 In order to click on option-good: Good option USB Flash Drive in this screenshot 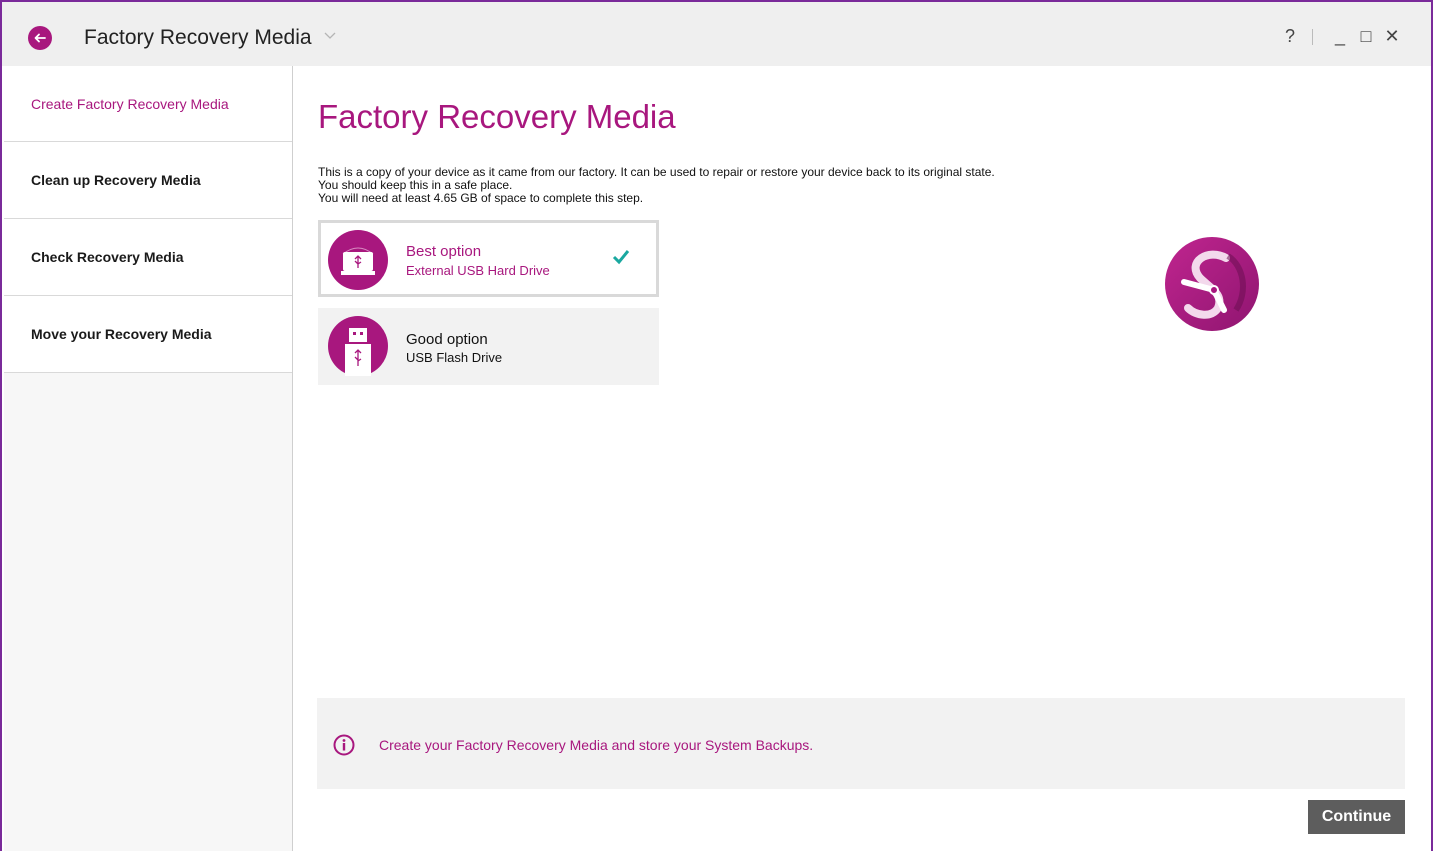, I will do `click(488, 346)`.